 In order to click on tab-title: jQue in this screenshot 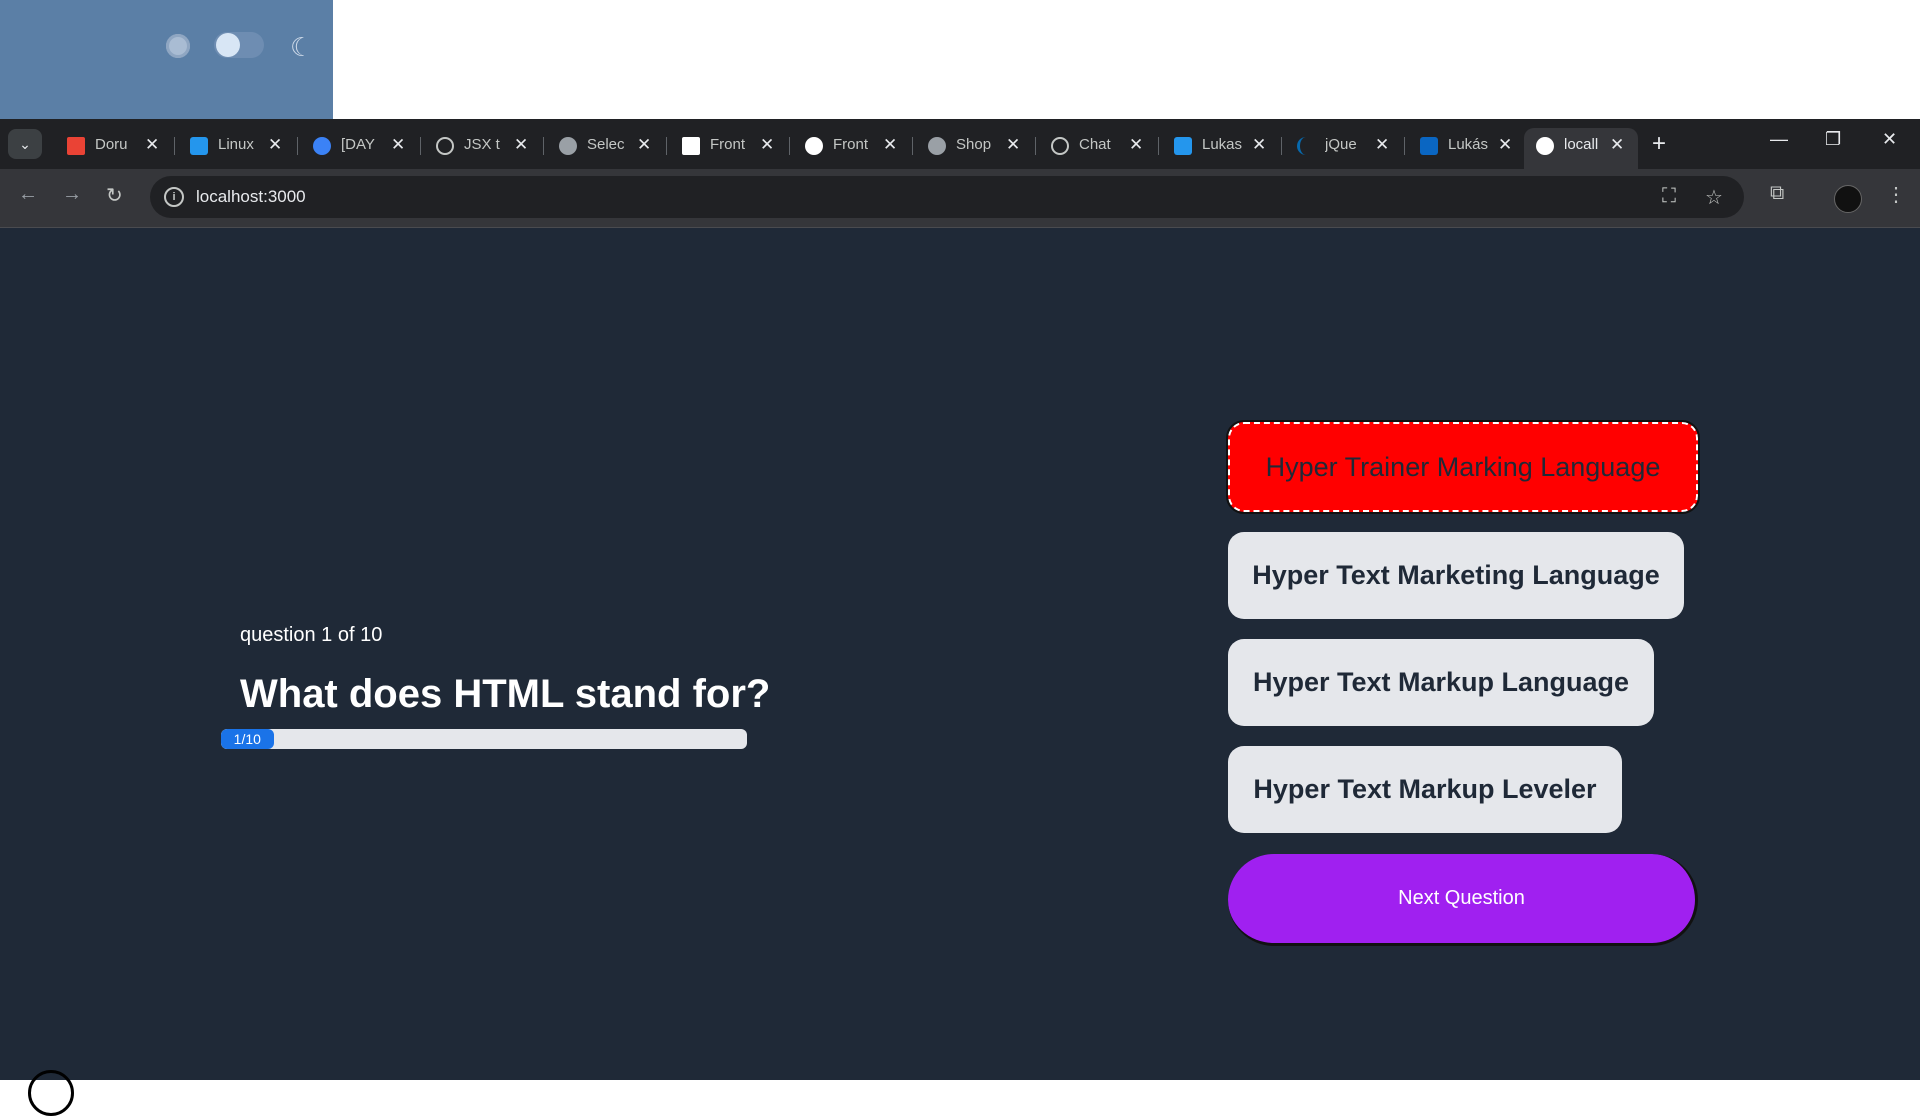, I will do `click(1341, 144)`.